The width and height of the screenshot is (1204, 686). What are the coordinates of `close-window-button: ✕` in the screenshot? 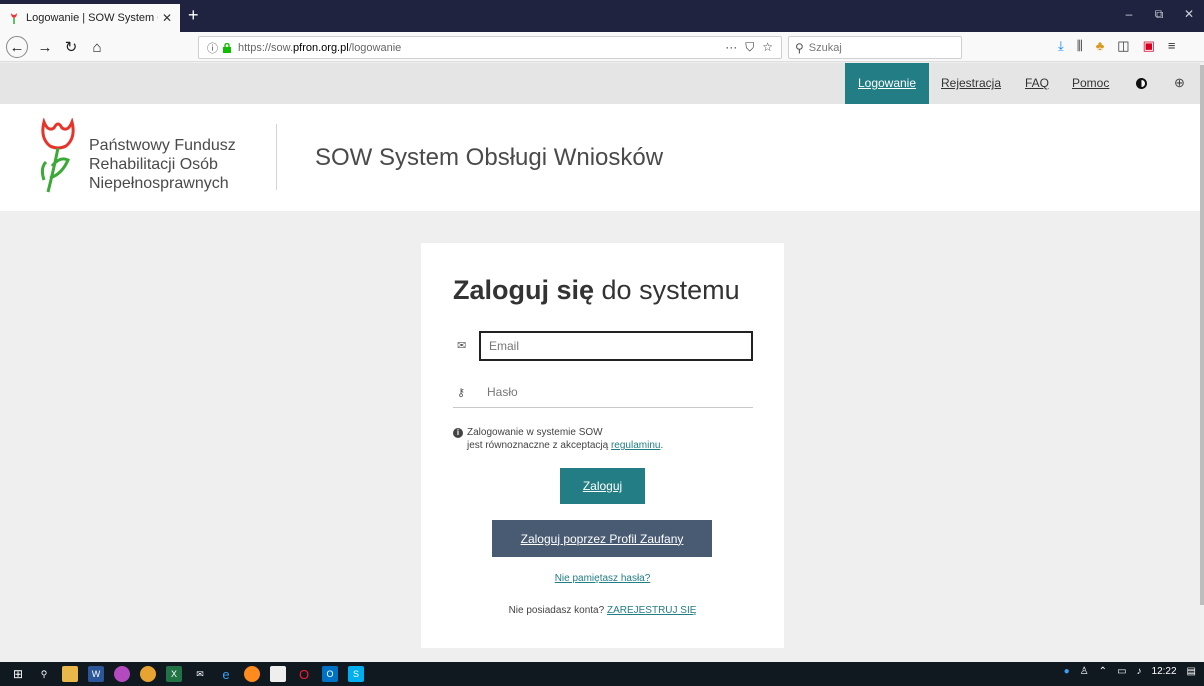 It's located at (1189, 14).